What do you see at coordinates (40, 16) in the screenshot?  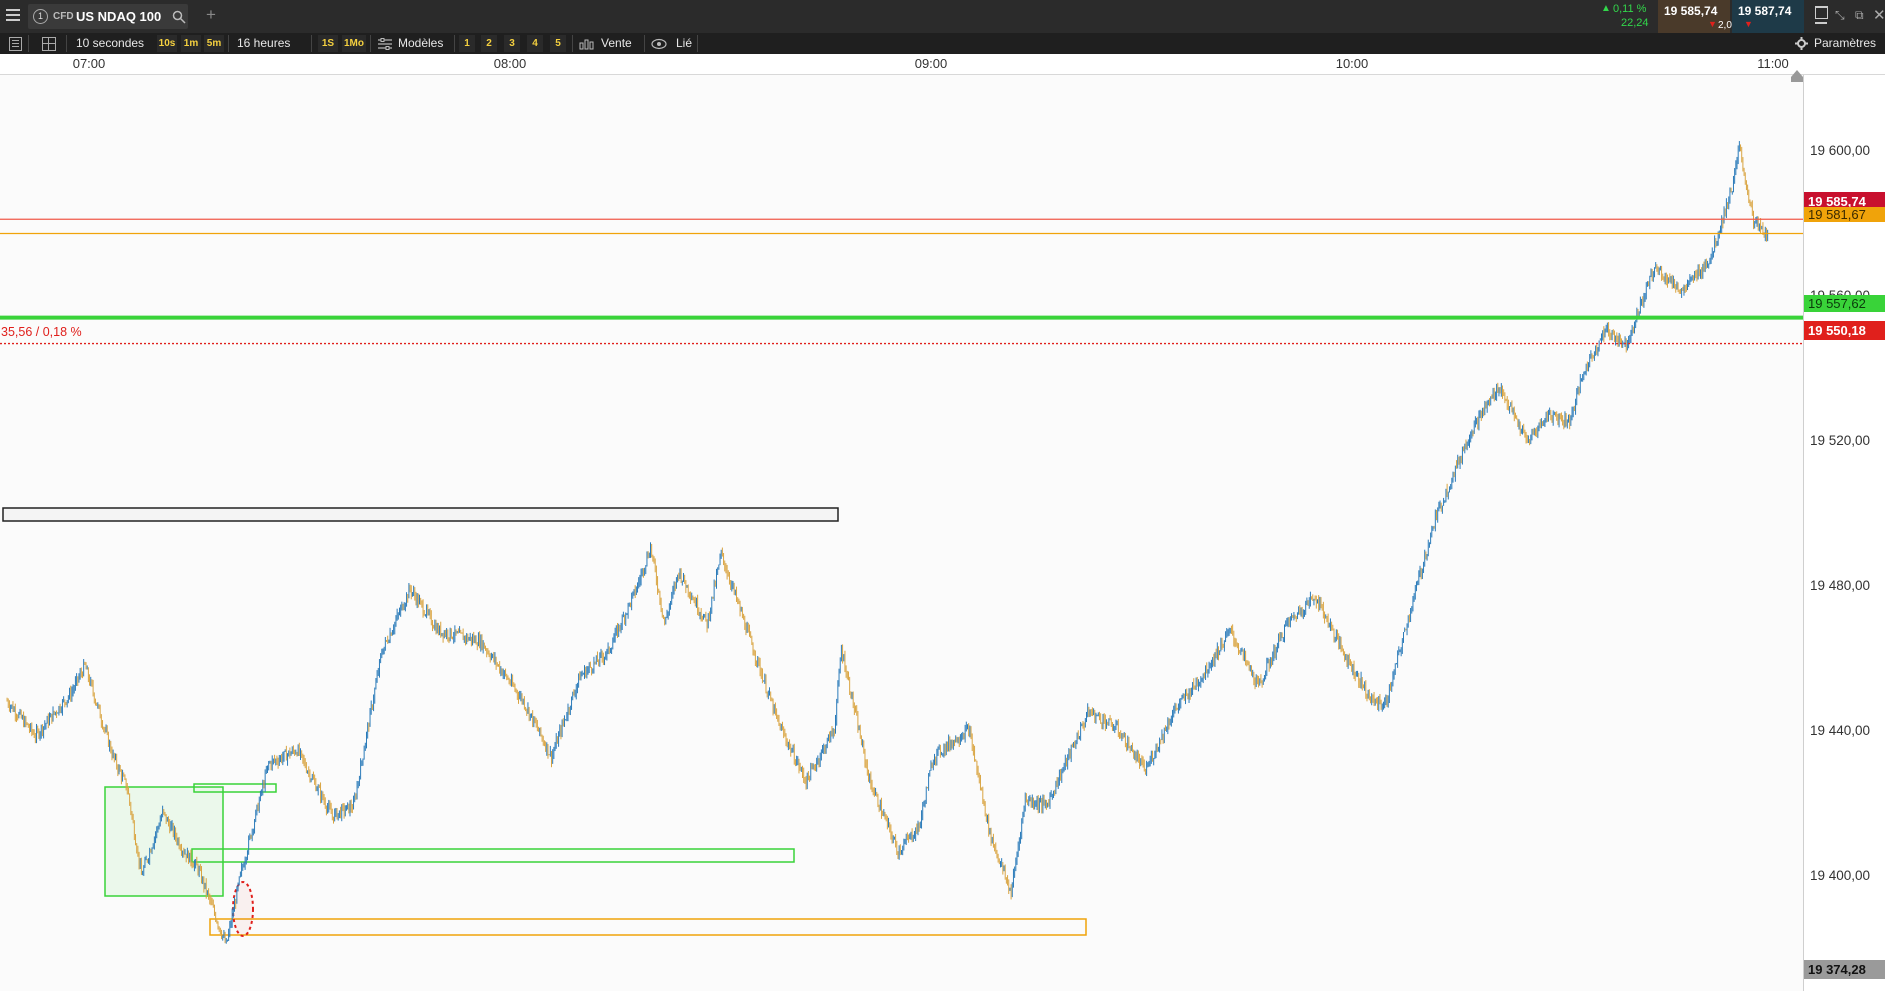 I see `instrument-number-badge: 1` at bounding box center [40, 16].